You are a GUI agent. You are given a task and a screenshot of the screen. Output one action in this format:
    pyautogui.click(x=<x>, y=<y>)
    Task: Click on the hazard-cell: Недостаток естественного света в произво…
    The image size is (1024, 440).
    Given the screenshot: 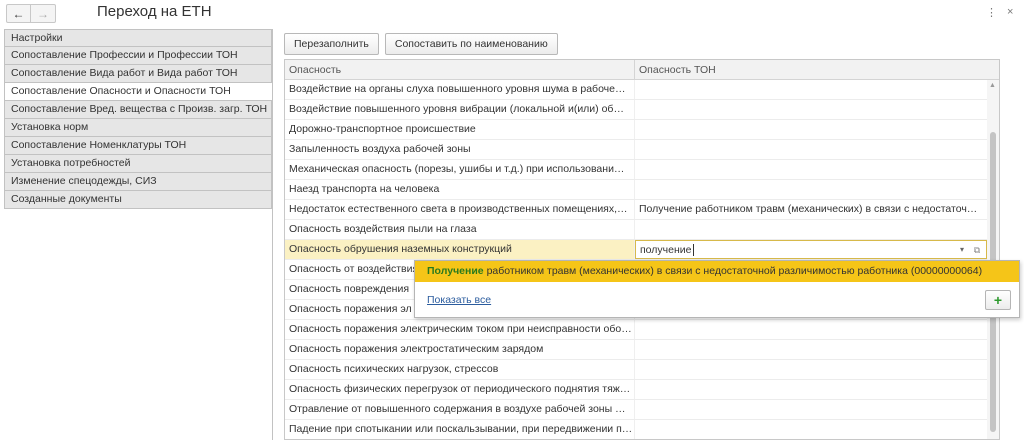 What is the action you would take?
    pyautogui.click(x=460, y=209)
    